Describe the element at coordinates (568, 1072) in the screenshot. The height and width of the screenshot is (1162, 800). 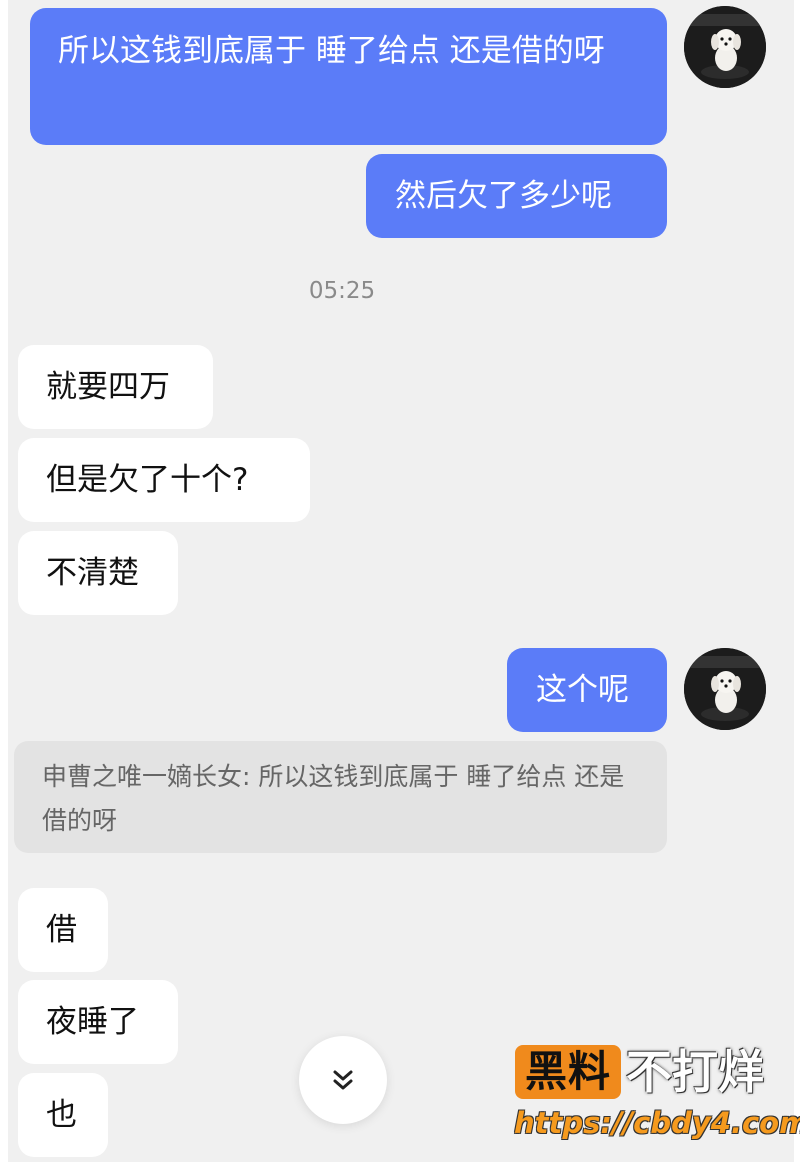
I see `watermark-badge: 黑料` at that location.